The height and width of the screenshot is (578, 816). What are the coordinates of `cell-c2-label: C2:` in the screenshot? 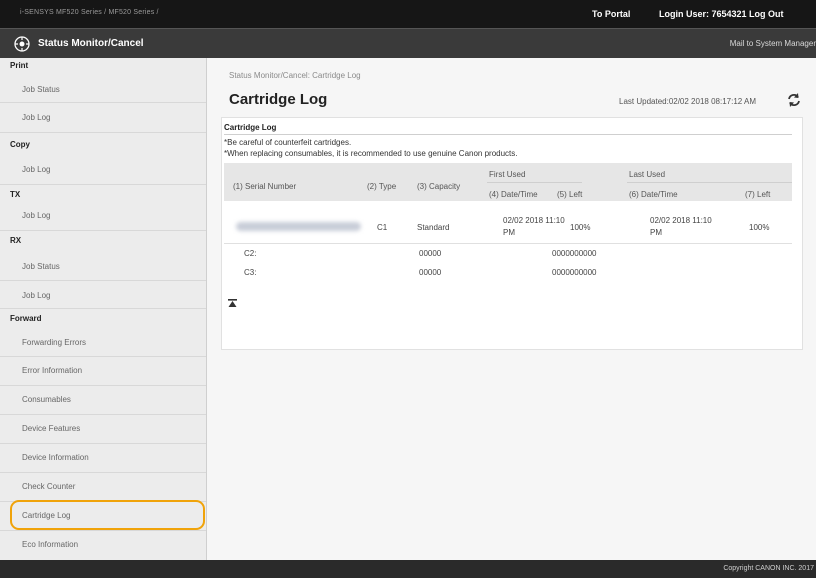 It's located at (250, 253).